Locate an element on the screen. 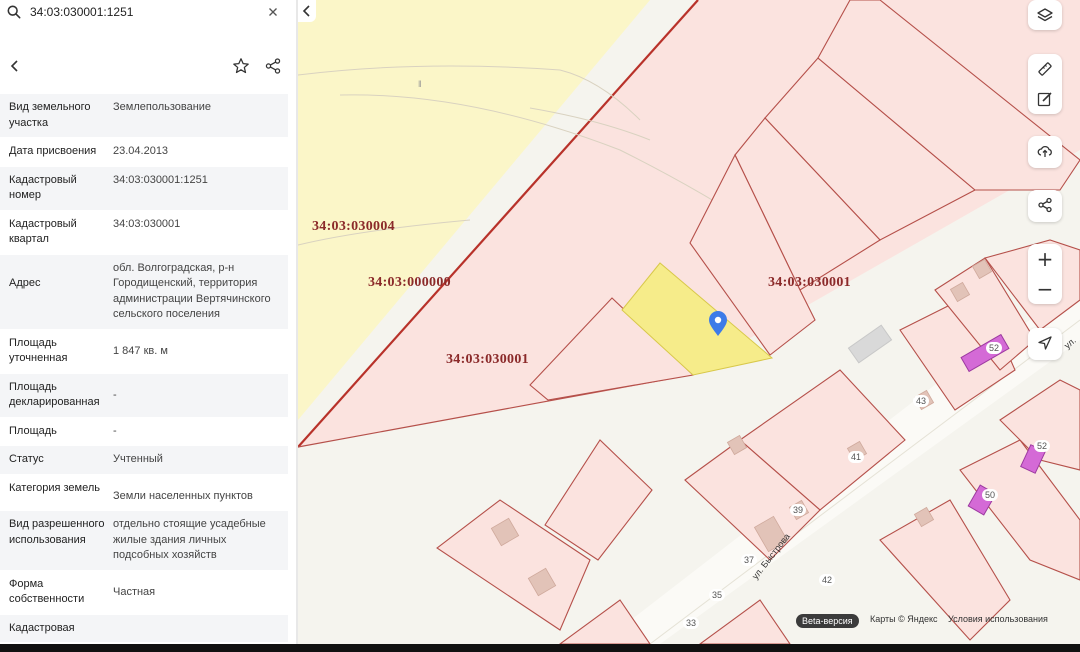 The image size is (1080, 652). details-row: Статус Учтенный is located at coordinates (144, 460).